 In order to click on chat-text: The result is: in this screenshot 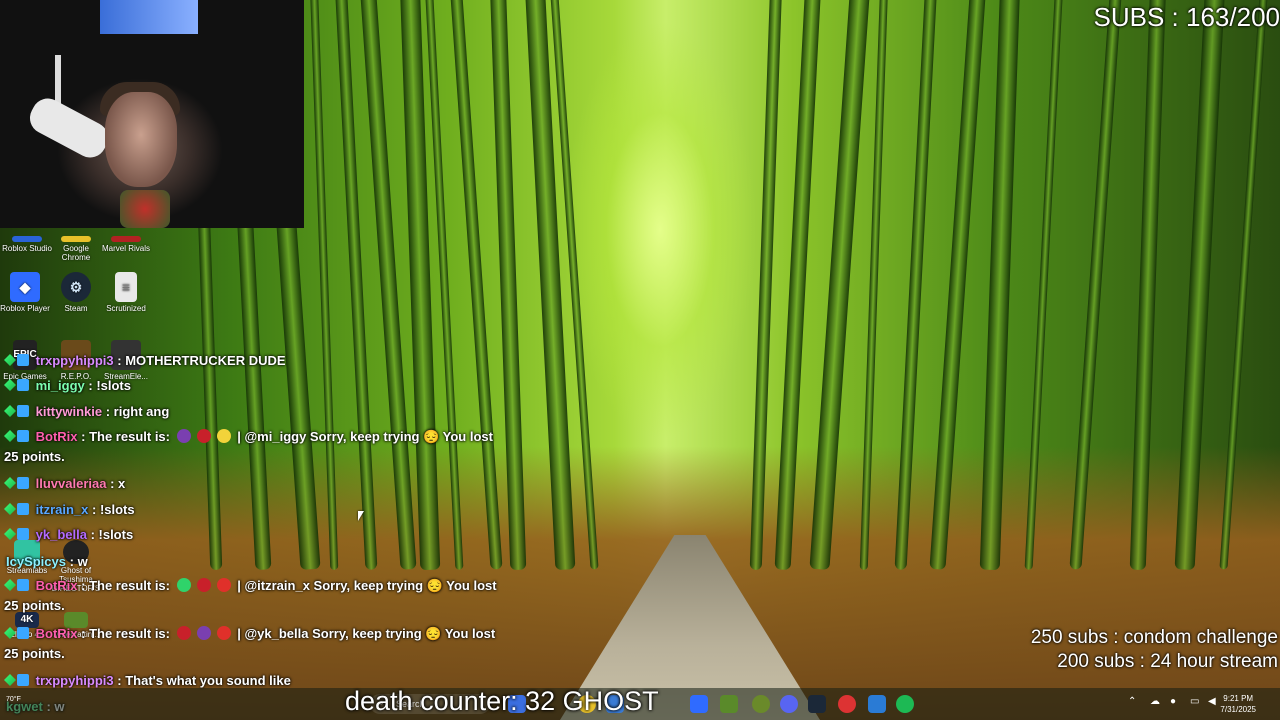, I will do `click(129, 585)`.